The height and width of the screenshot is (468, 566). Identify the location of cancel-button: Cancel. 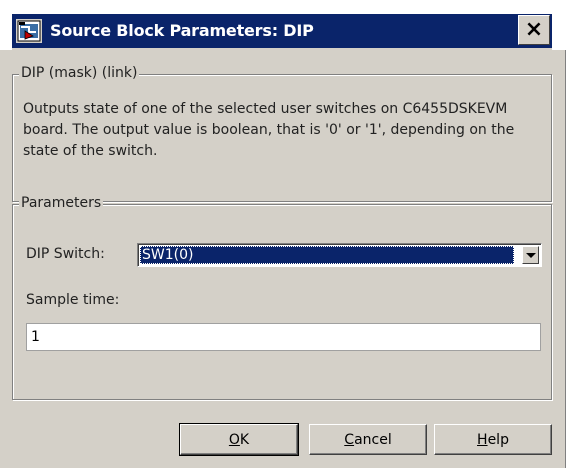
(368, 439).